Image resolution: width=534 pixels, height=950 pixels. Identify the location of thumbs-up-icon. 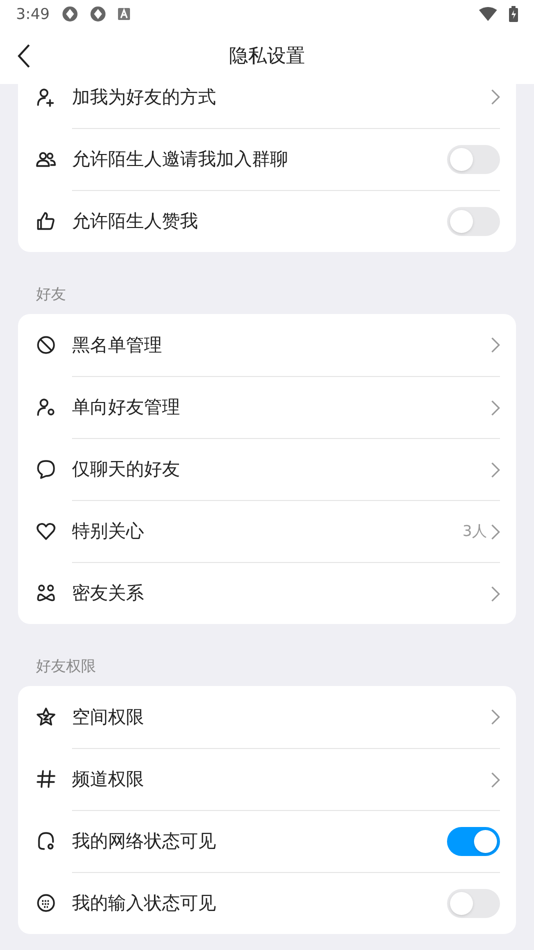
(46, 221).